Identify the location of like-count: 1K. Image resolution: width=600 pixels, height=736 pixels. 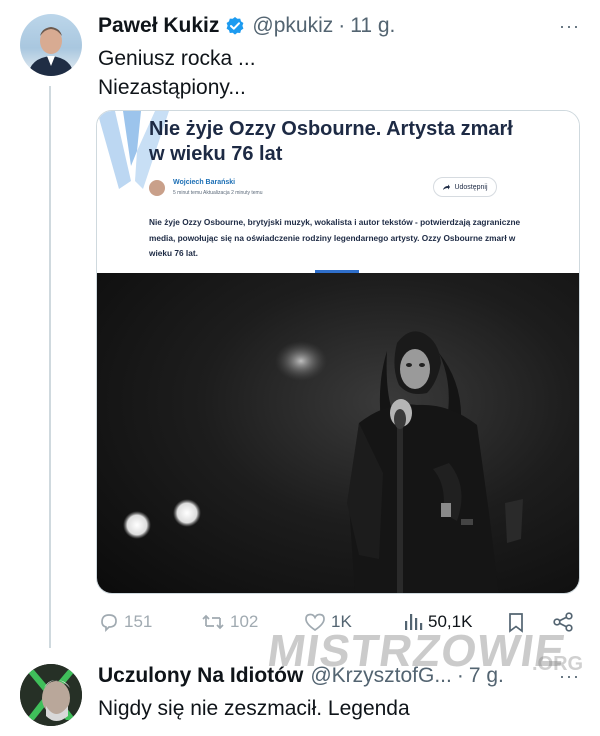
(341, 621).